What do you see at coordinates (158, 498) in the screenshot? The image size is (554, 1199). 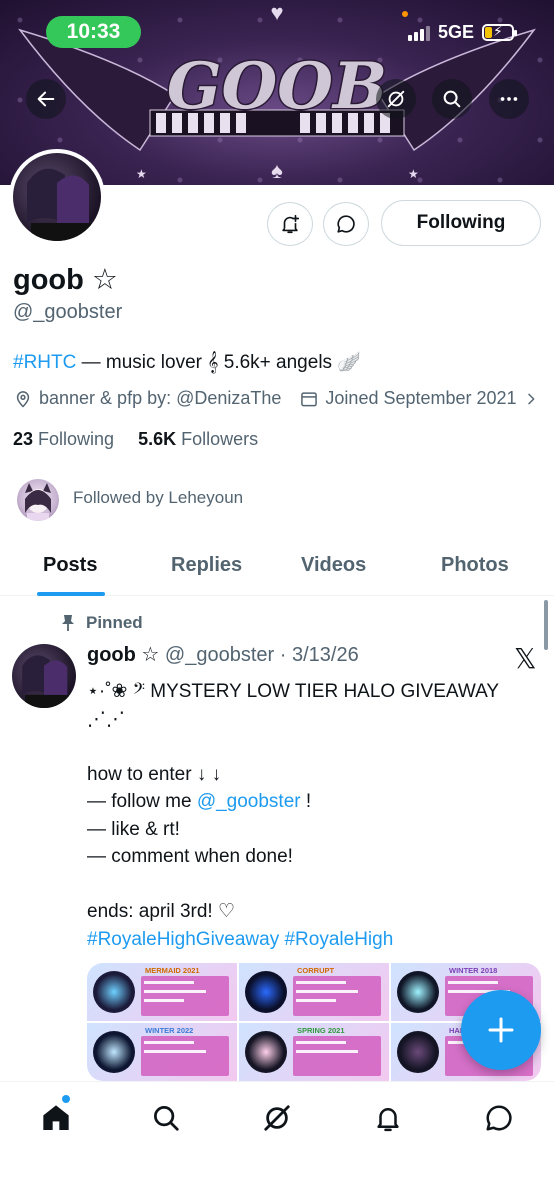 I see `followed-by-text: Followed by Leheyoun` at bounding box center [158, 498].